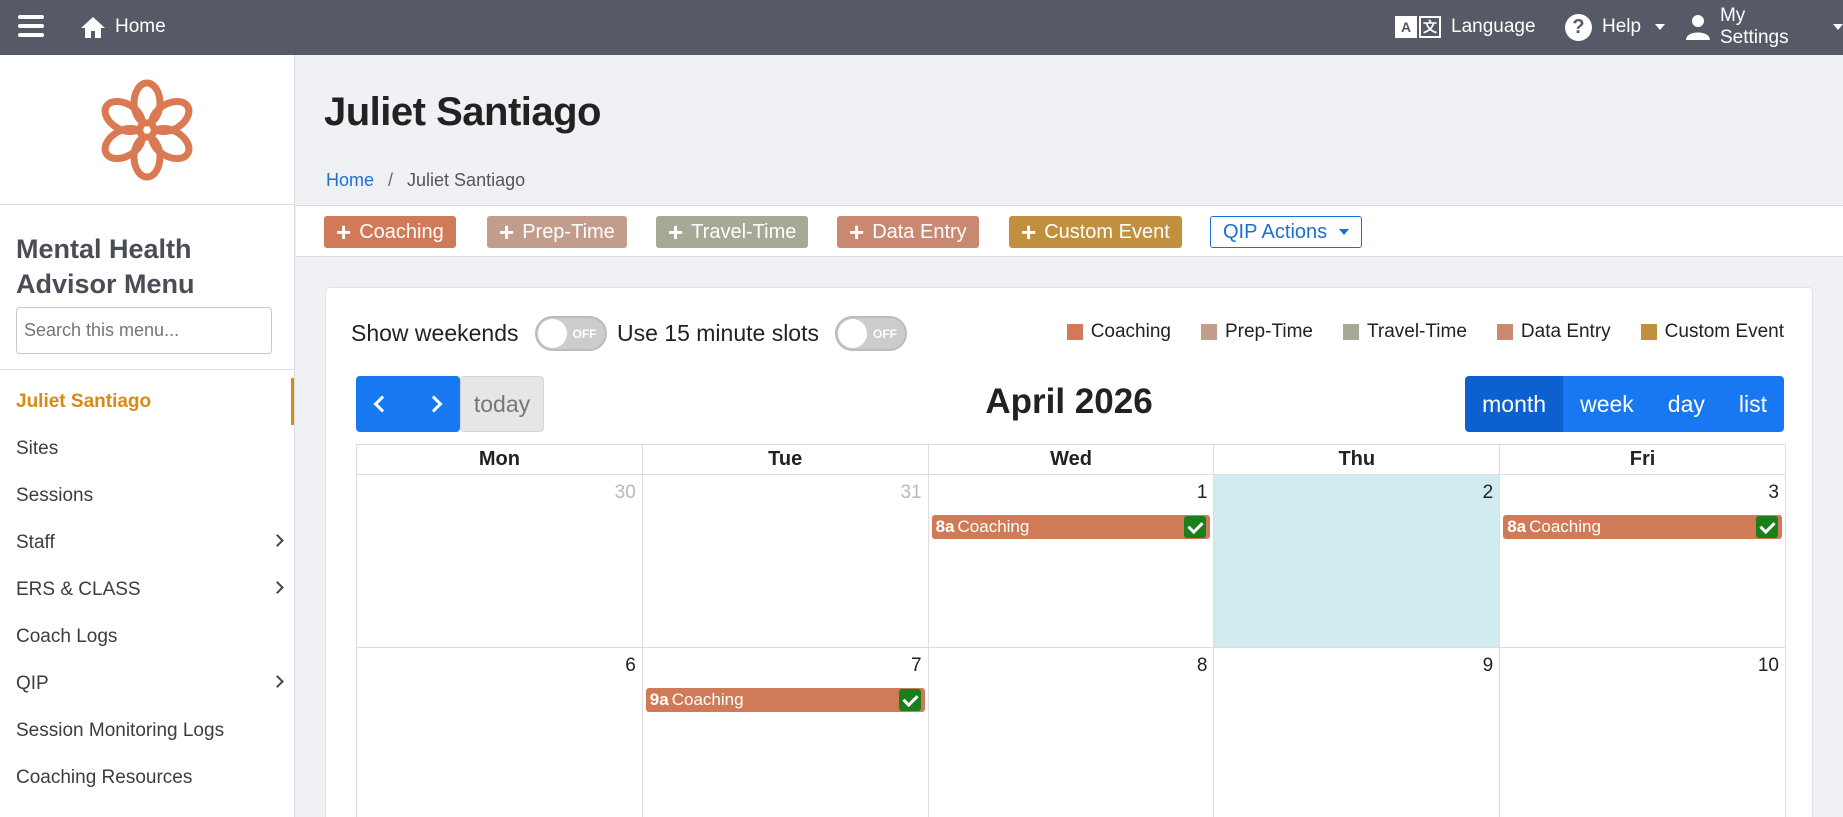  What do you see at coordinates (35, 542) in the screenshot?
I see `sidebar-item-label: Staff` at bounding box center [35, 542].